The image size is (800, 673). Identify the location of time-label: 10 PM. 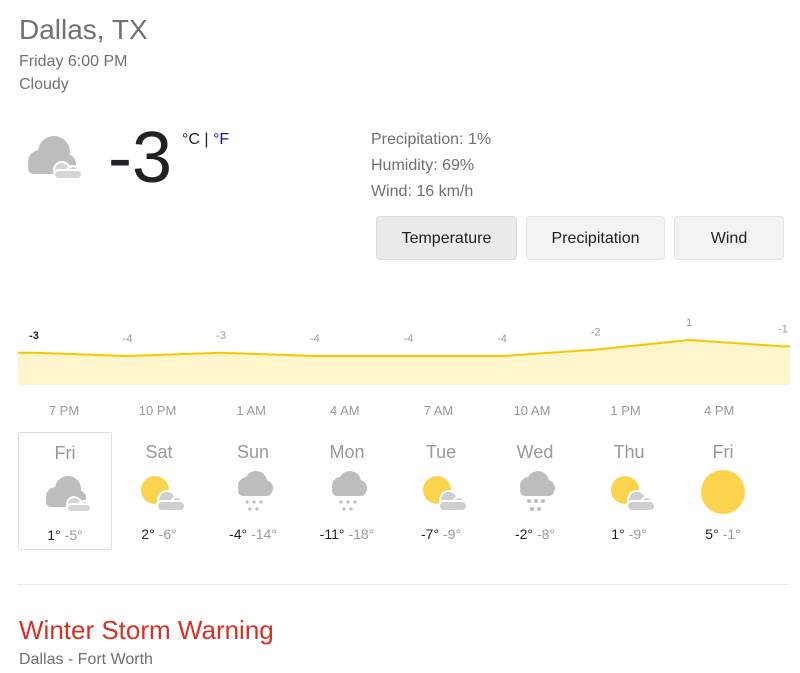
(158, 410).